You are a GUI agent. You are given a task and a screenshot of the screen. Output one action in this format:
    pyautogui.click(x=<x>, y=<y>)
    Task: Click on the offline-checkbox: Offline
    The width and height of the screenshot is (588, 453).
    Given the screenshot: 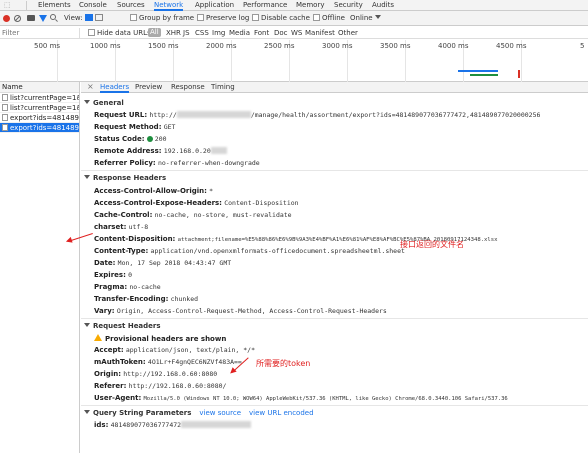 What is the action you would take?
    pyautogui.click(x=329, y=18)
    